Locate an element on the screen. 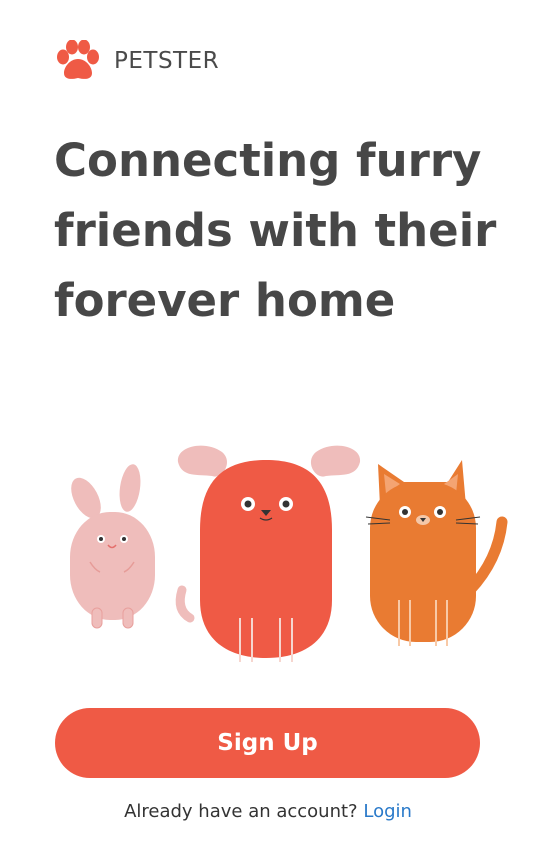  login-link: Login is located at coordinates (387, 811).